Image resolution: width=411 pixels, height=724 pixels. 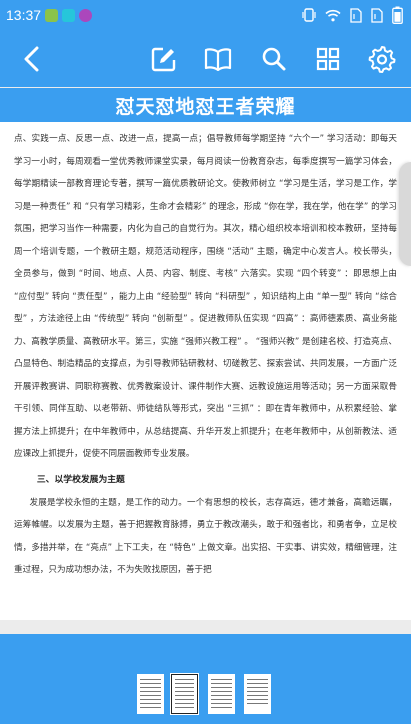 I want to click on status-time: 13:37, so click(x=24, y=15).